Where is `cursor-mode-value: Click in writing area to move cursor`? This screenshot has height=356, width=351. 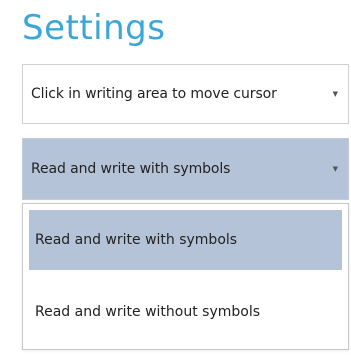 cursor-mode-value: Click in writing area to move cursor is located at coordinates (154, 94).